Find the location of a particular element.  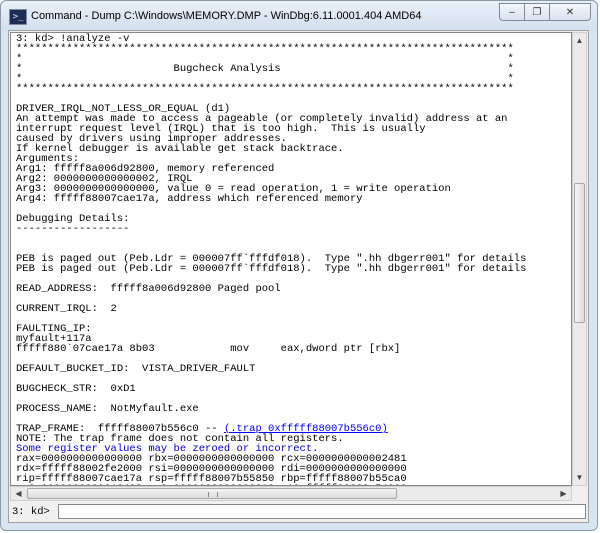

output-line: DEFAULT_BUCKET_ID: VISTA_DRIVER_FAULT is located at coordinates (293, 369).